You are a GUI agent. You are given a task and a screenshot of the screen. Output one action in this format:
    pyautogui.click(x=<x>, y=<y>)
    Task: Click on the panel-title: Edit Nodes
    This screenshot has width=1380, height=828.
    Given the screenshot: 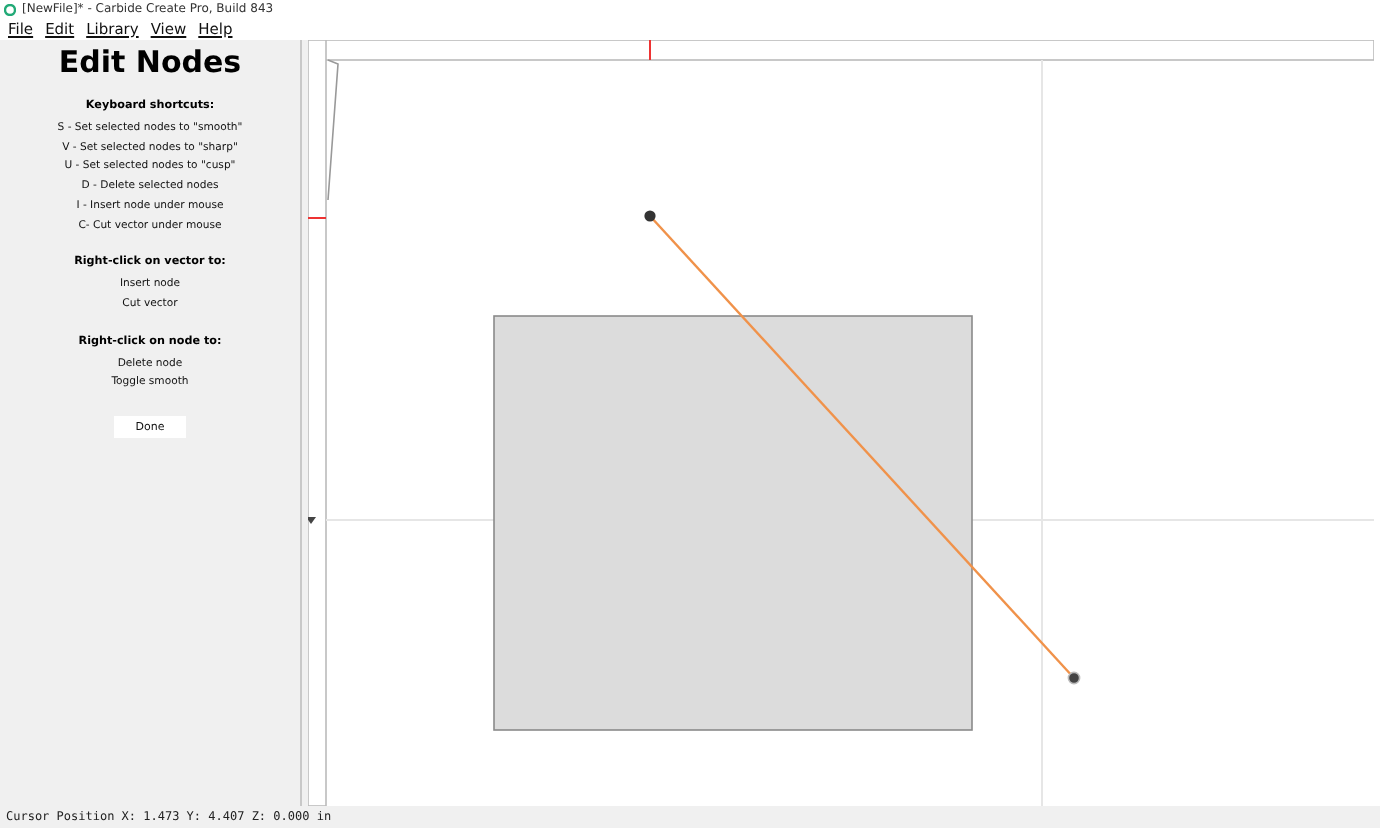 What is the action you would take?
    pyautogui.click(x=150, y=62)
    